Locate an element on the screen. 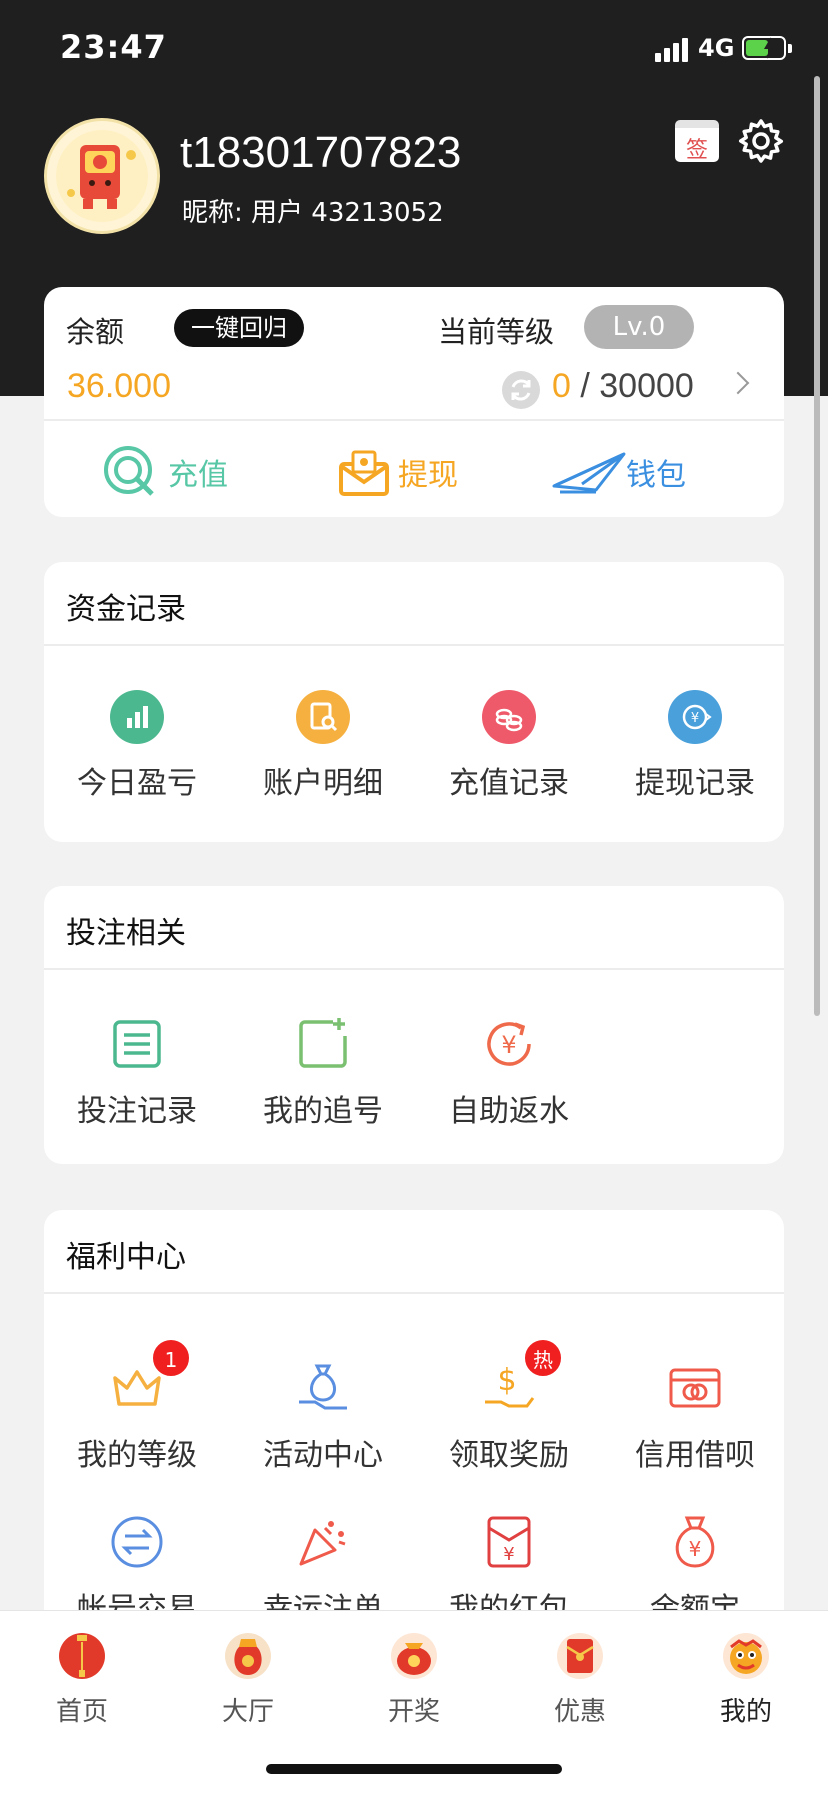 The width and height of the screenshot is (828, 1793). return-funds-button: 一键回归 is located at coordinates (239, 328).